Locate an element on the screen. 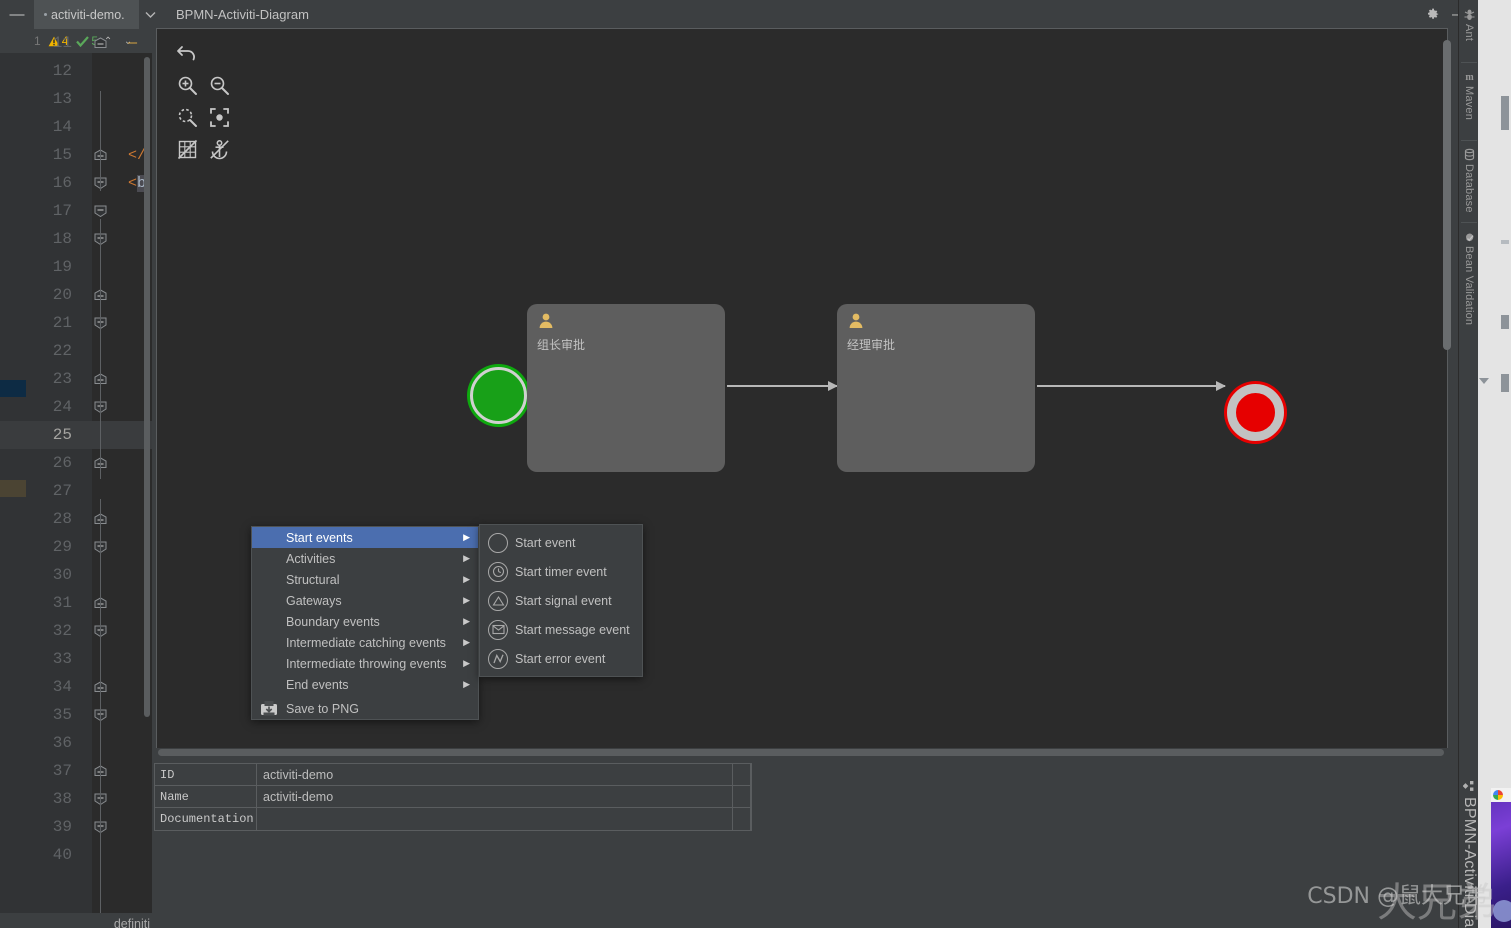 The height and width of the screenshot is (928, 1511). properties-row: Documentation is located at coordinates (453, 819).